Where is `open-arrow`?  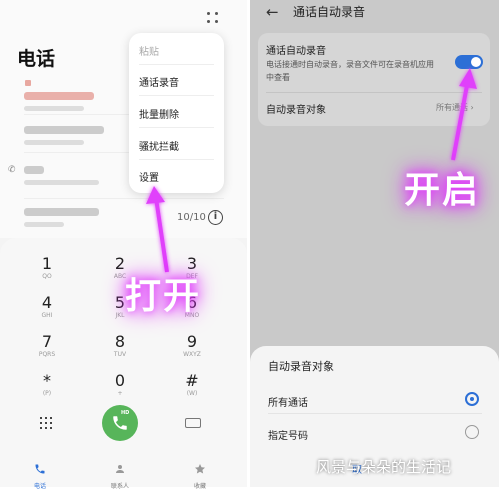
open-arrow is located at coordinates (157, 229).